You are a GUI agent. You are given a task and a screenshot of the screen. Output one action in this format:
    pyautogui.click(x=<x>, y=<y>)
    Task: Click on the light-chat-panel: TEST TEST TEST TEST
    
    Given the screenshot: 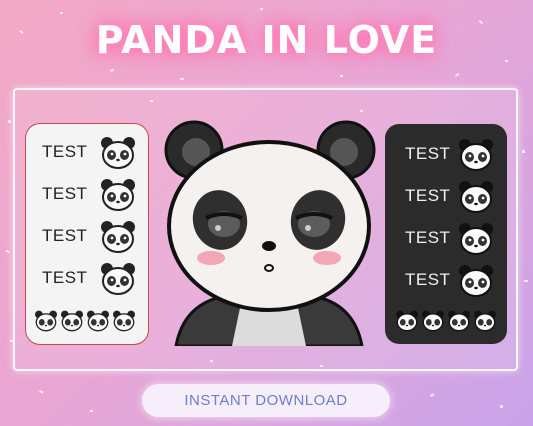 What is the action you would take?
    pyautogui.click(x=87, y=234)
    